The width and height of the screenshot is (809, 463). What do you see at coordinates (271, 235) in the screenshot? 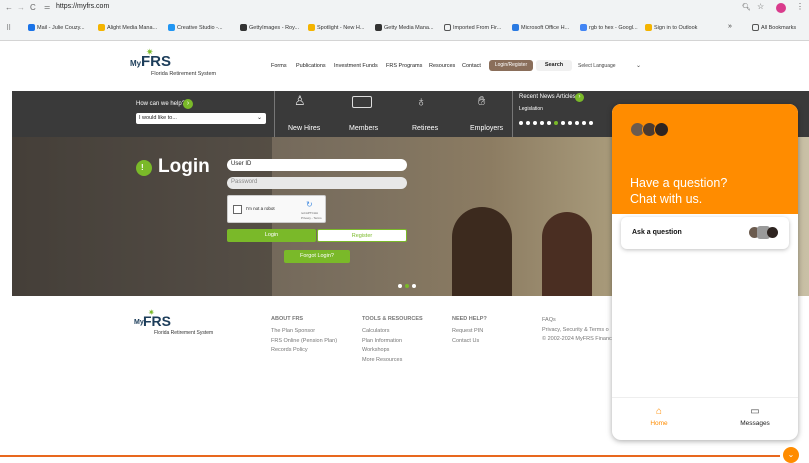
I see `login-button: Login` at bounding box center [271, 235].